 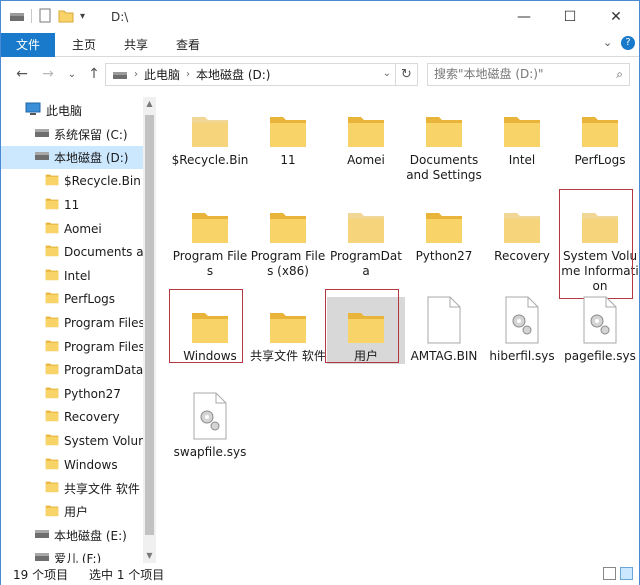 I want to click on quick-access-toolbar: ▾, so click(x=47, y=16).